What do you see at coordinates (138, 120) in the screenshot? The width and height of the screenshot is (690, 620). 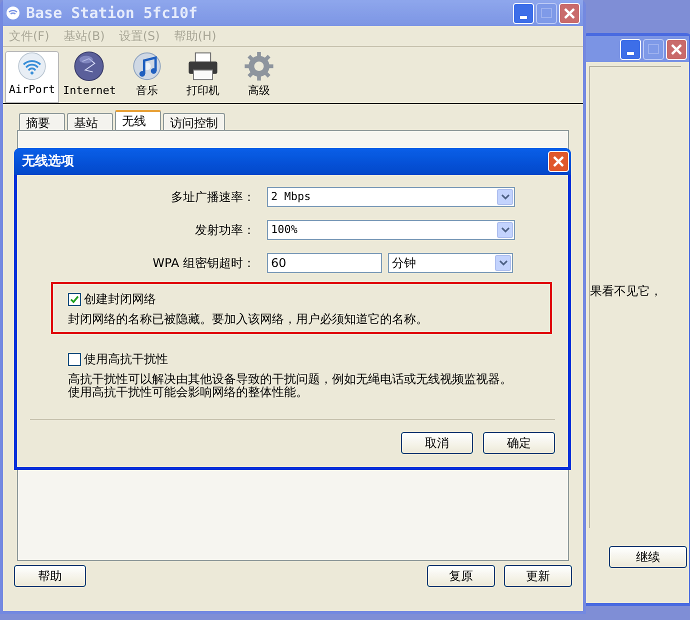 I see `tab: 无线` at bounding box center [138, 120].